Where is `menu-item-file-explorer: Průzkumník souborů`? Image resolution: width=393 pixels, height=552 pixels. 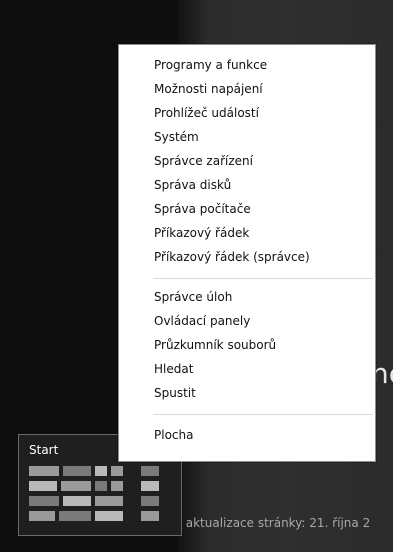
menu-item-file-explorer: Průzkumník souborů is located at coordinates (215, 345).